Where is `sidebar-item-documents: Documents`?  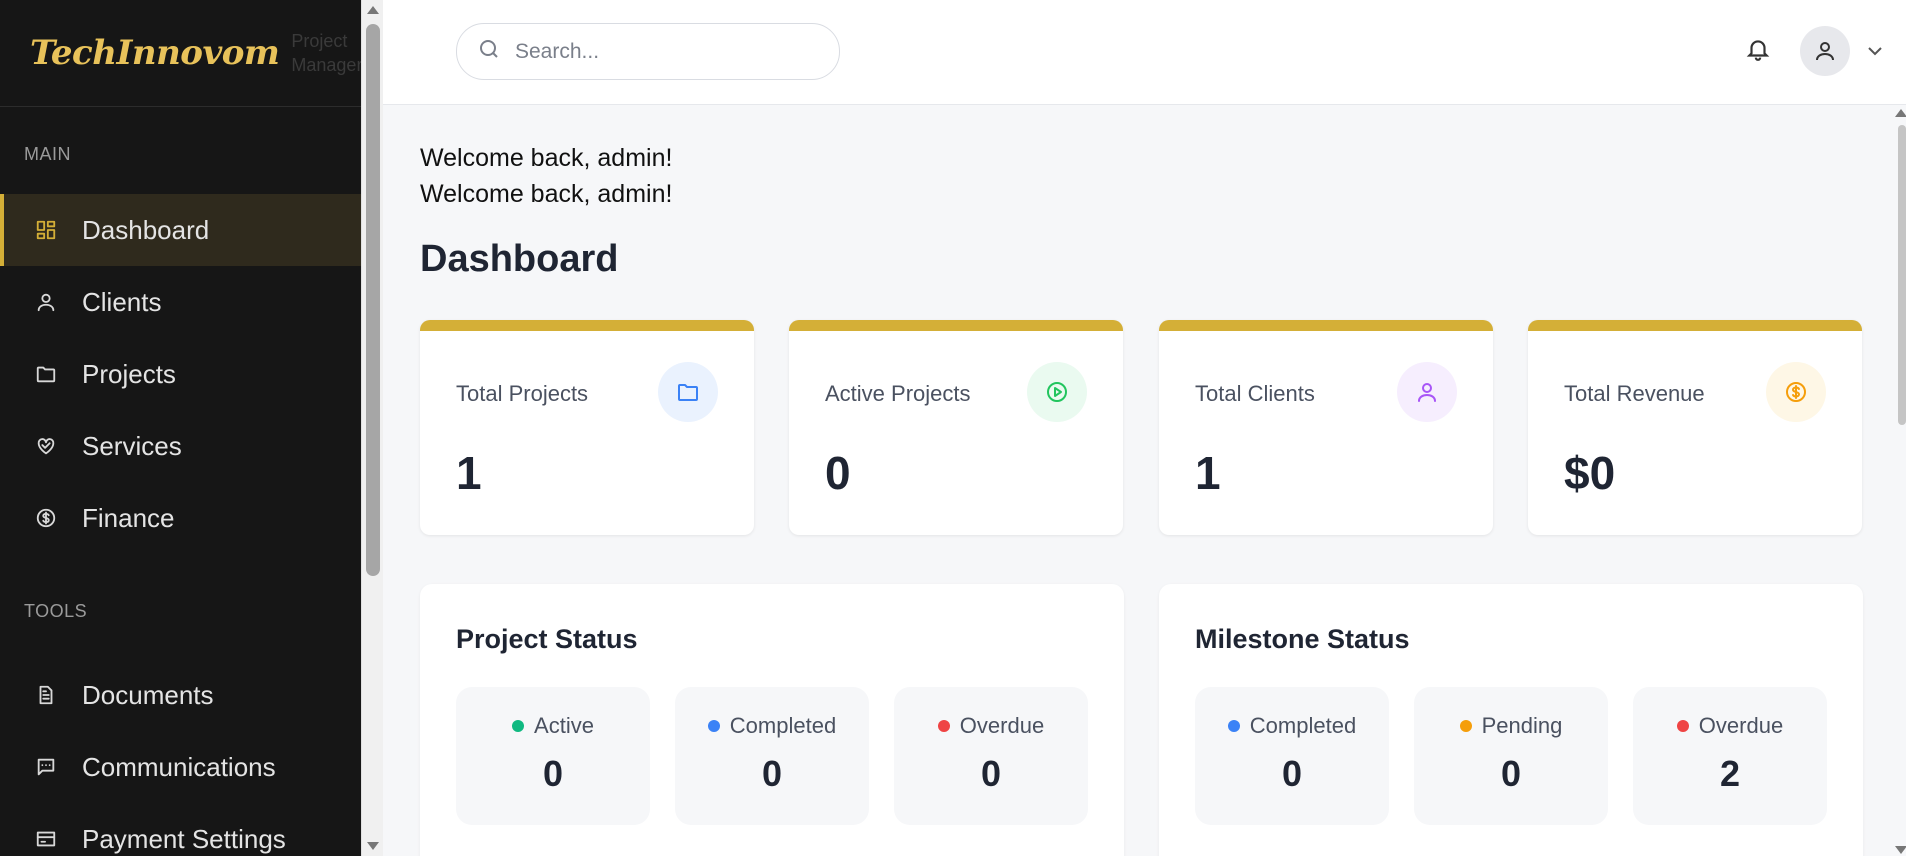
sidebar-item-documents: Documents is located at coordinates (180, 695).